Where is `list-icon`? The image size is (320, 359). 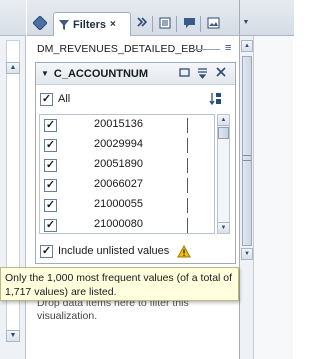 list-icon is located at coordinates (165, 23).